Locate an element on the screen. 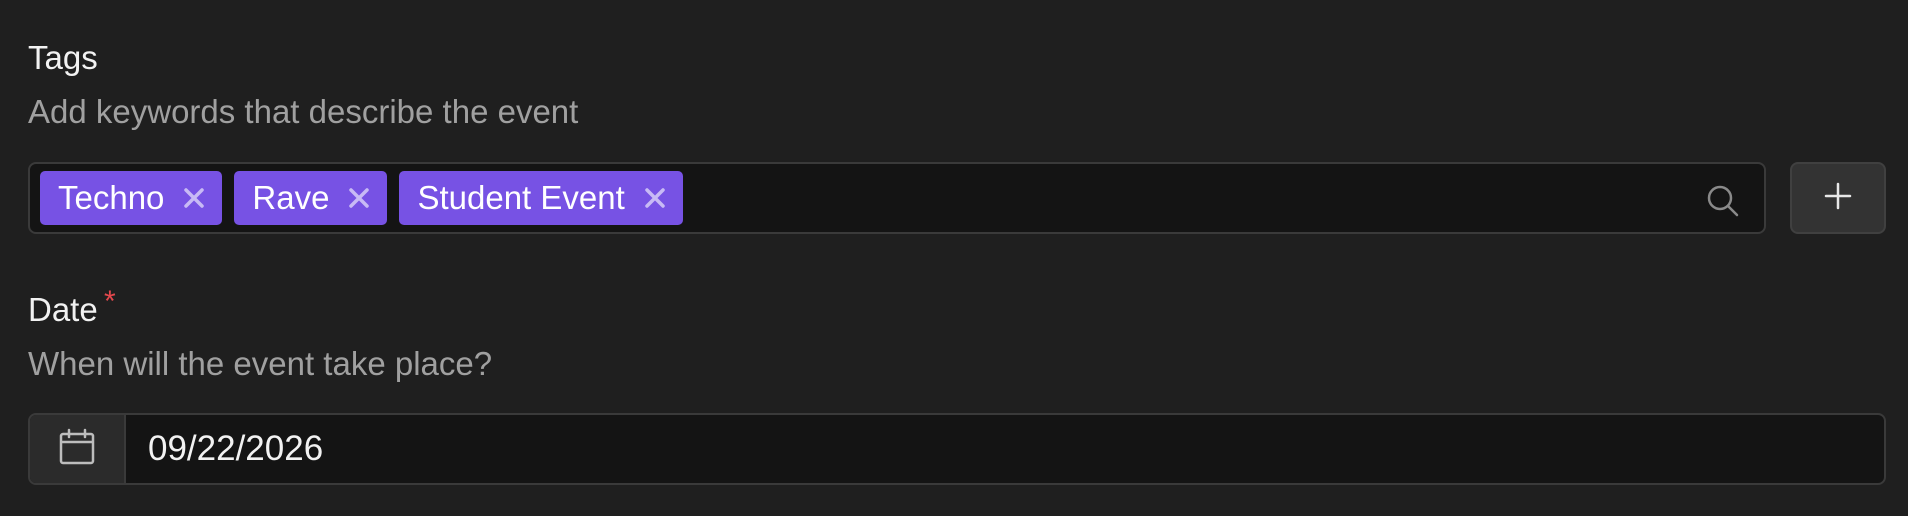 The width and height of the screenshot is (1908, 516). date-help-text: When will the event take place? is located at coordinates (260, 363).